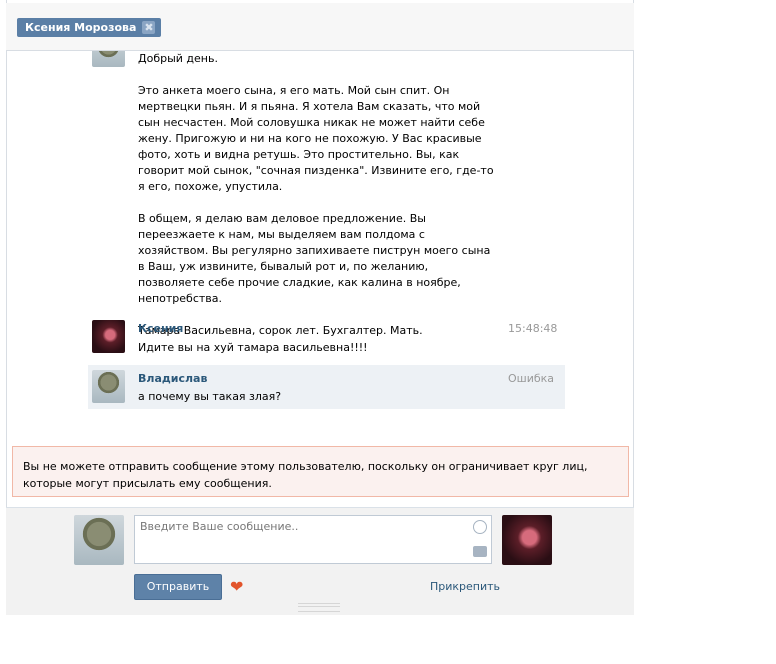 This screenshot has height=664, width=776. What do you see at coordinates (300, 539) in the screenshot?
I see `message-input` at bounding box center [300, 539].